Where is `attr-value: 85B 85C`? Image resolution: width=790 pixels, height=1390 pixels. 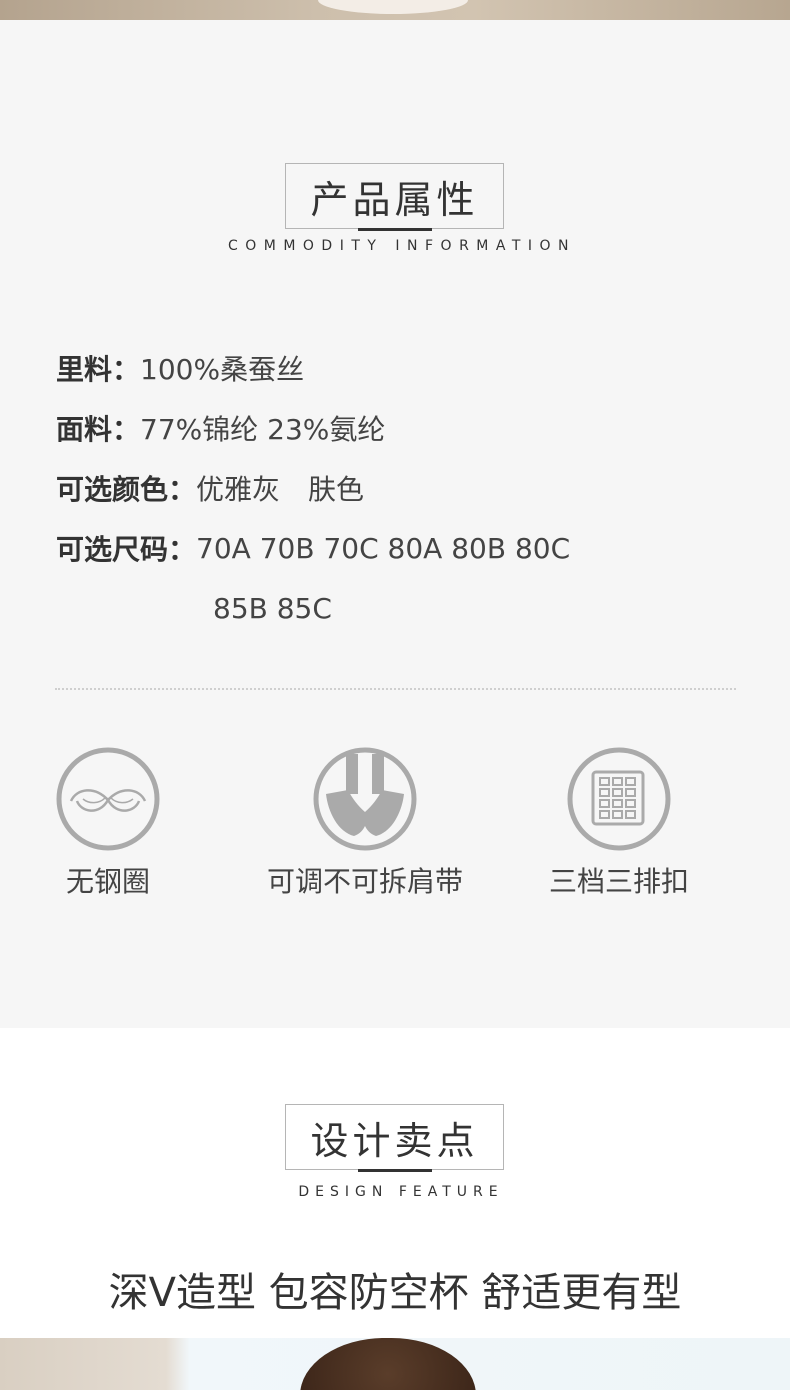 attr-value: 85B 85C is located at coordinates (272, 608).